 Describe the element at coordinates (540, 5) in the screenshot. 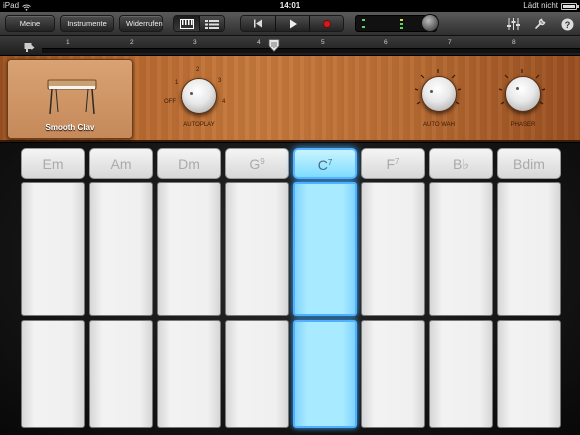

I see `charging-status: Lädt nicht` at that location.